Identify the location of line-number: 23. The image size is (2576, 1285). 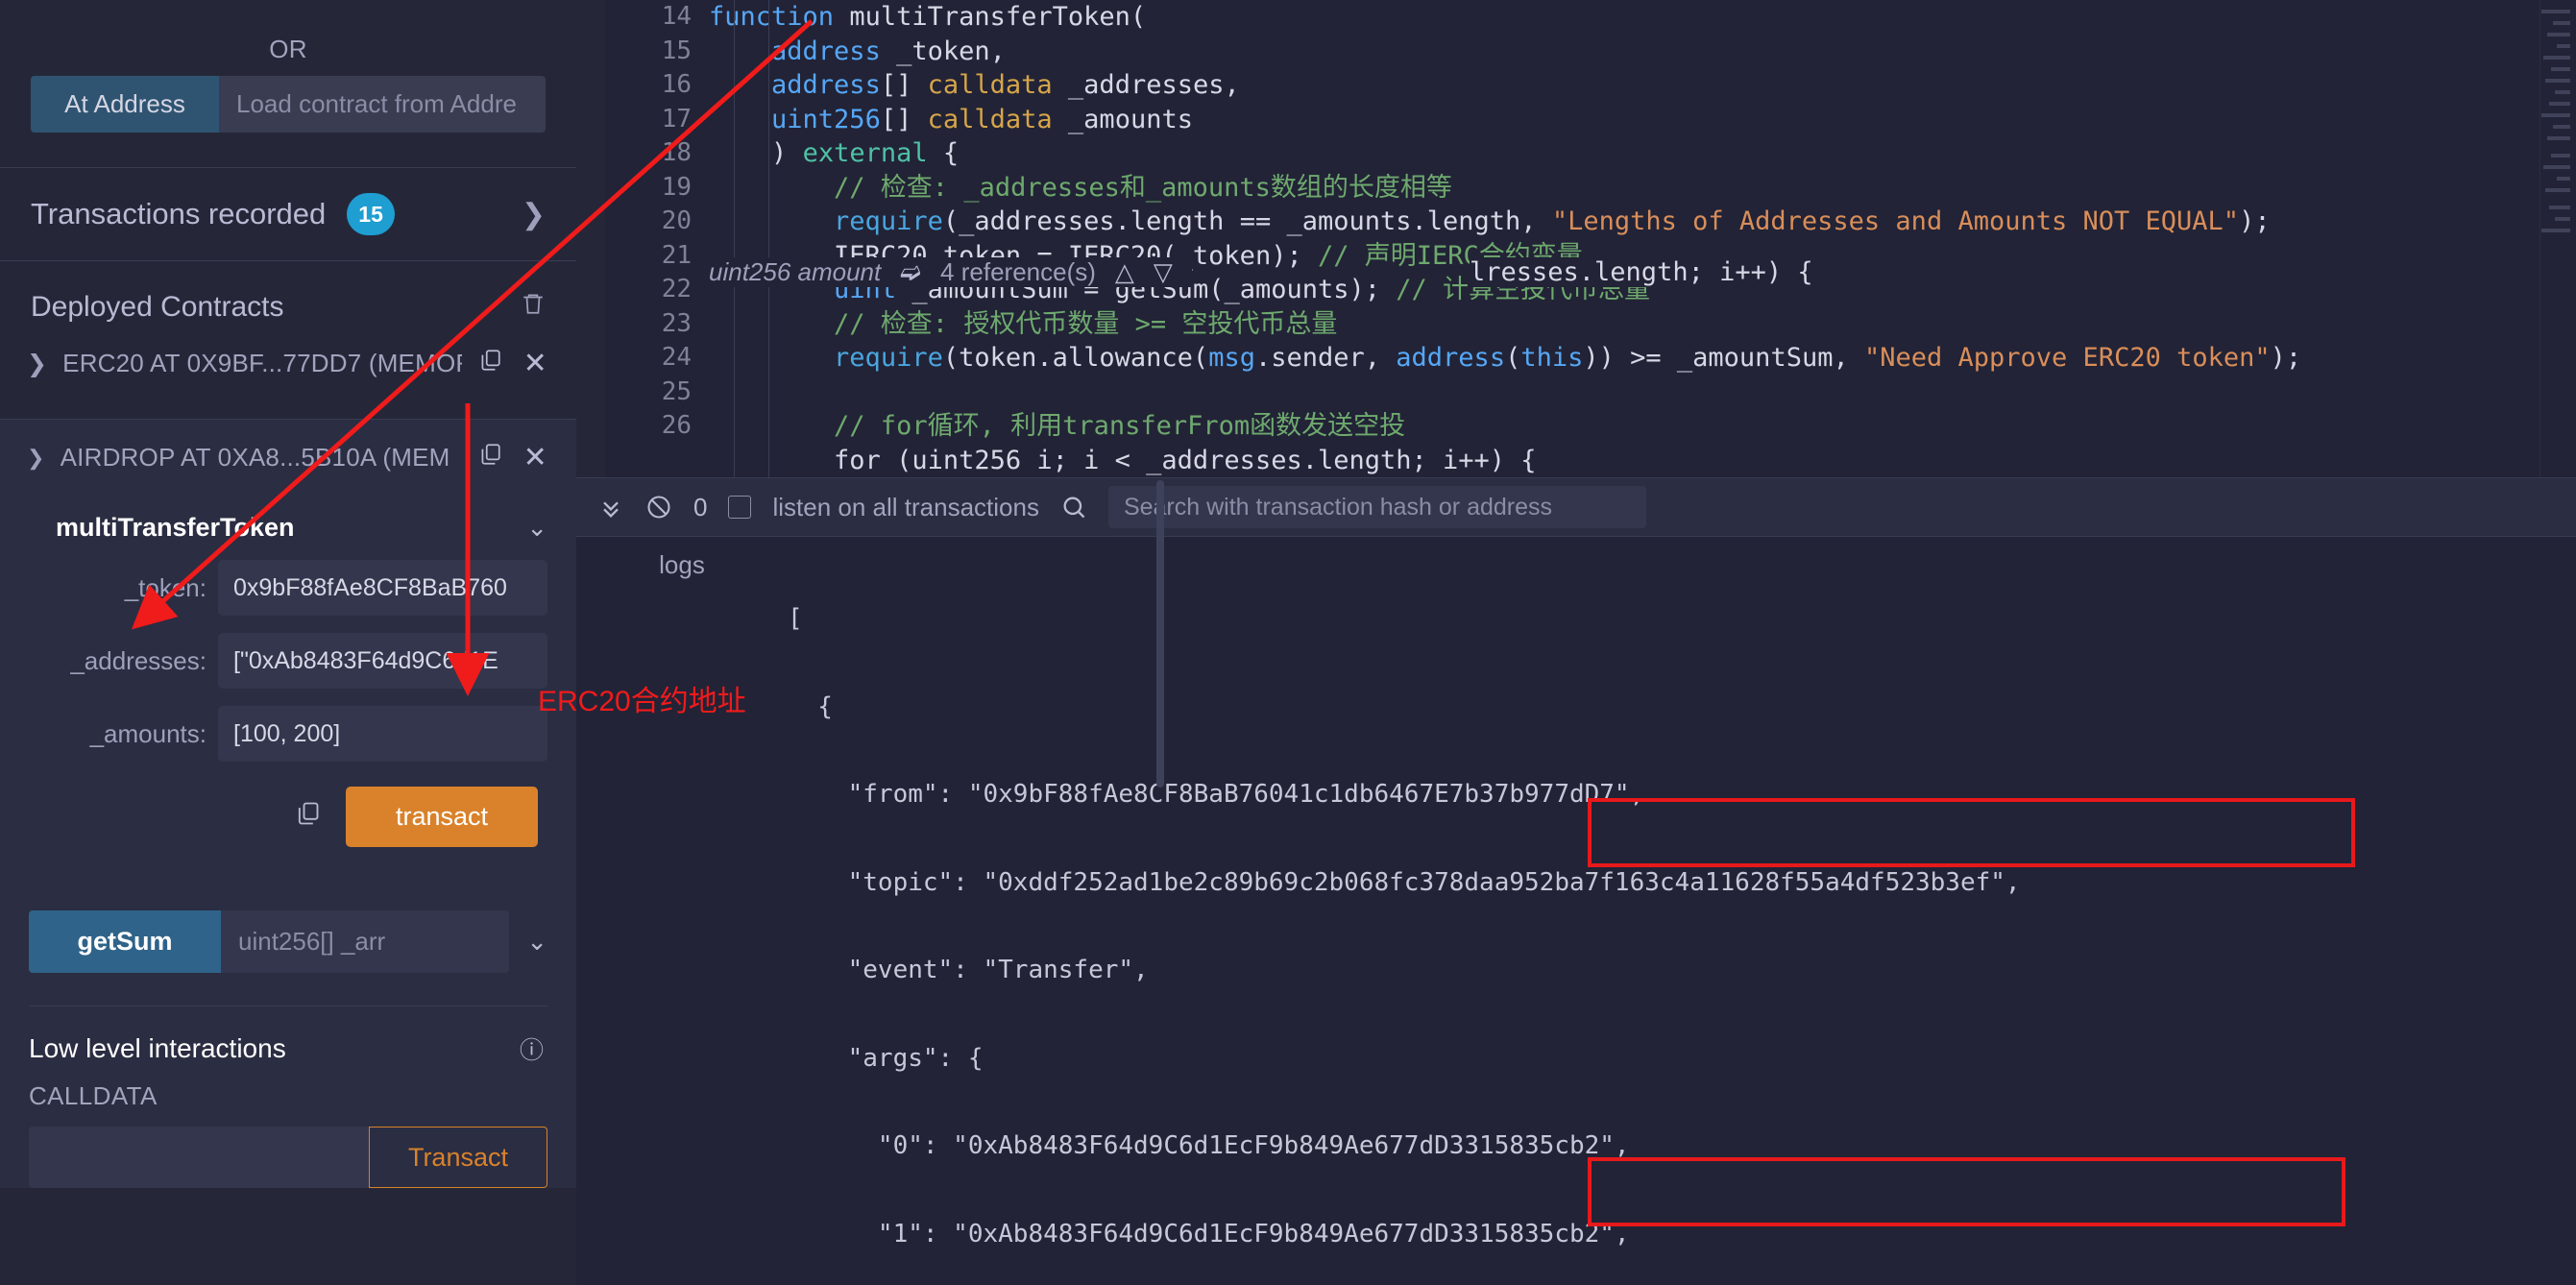
(676, 323).